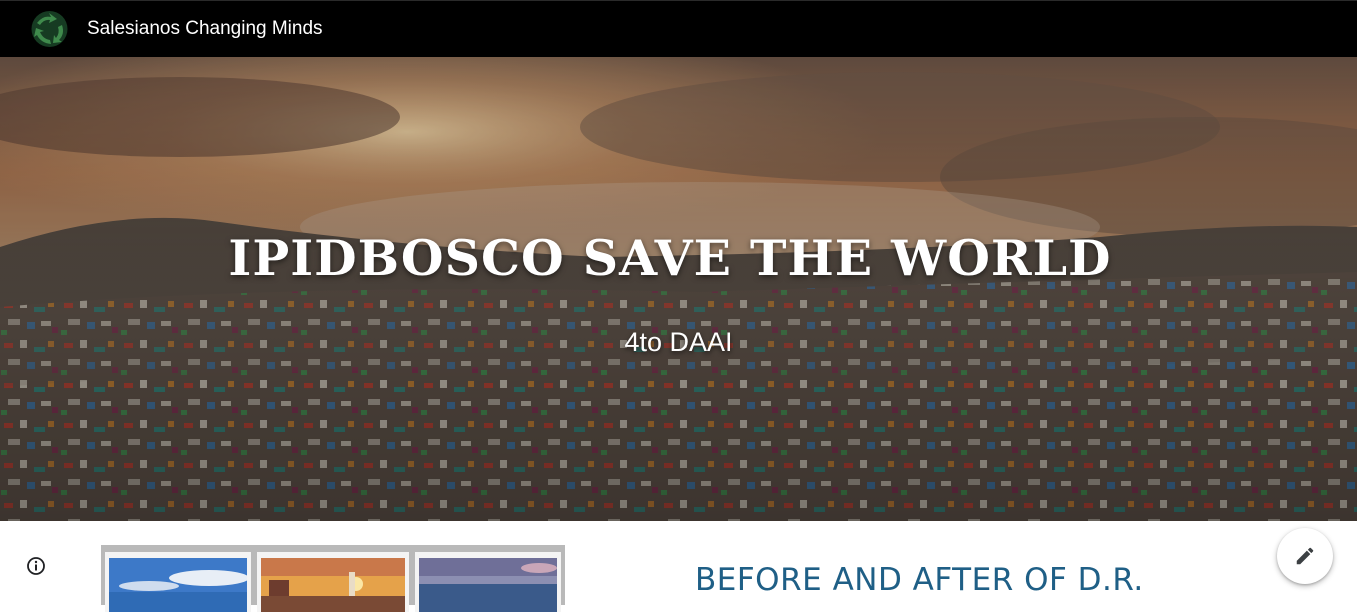 The width and height of the screenshot is (1357, 612). What do you see at coordinates (49, 29) in the screenshot?
I see `recycle-globe-icon` at bounding box center [49, 29].